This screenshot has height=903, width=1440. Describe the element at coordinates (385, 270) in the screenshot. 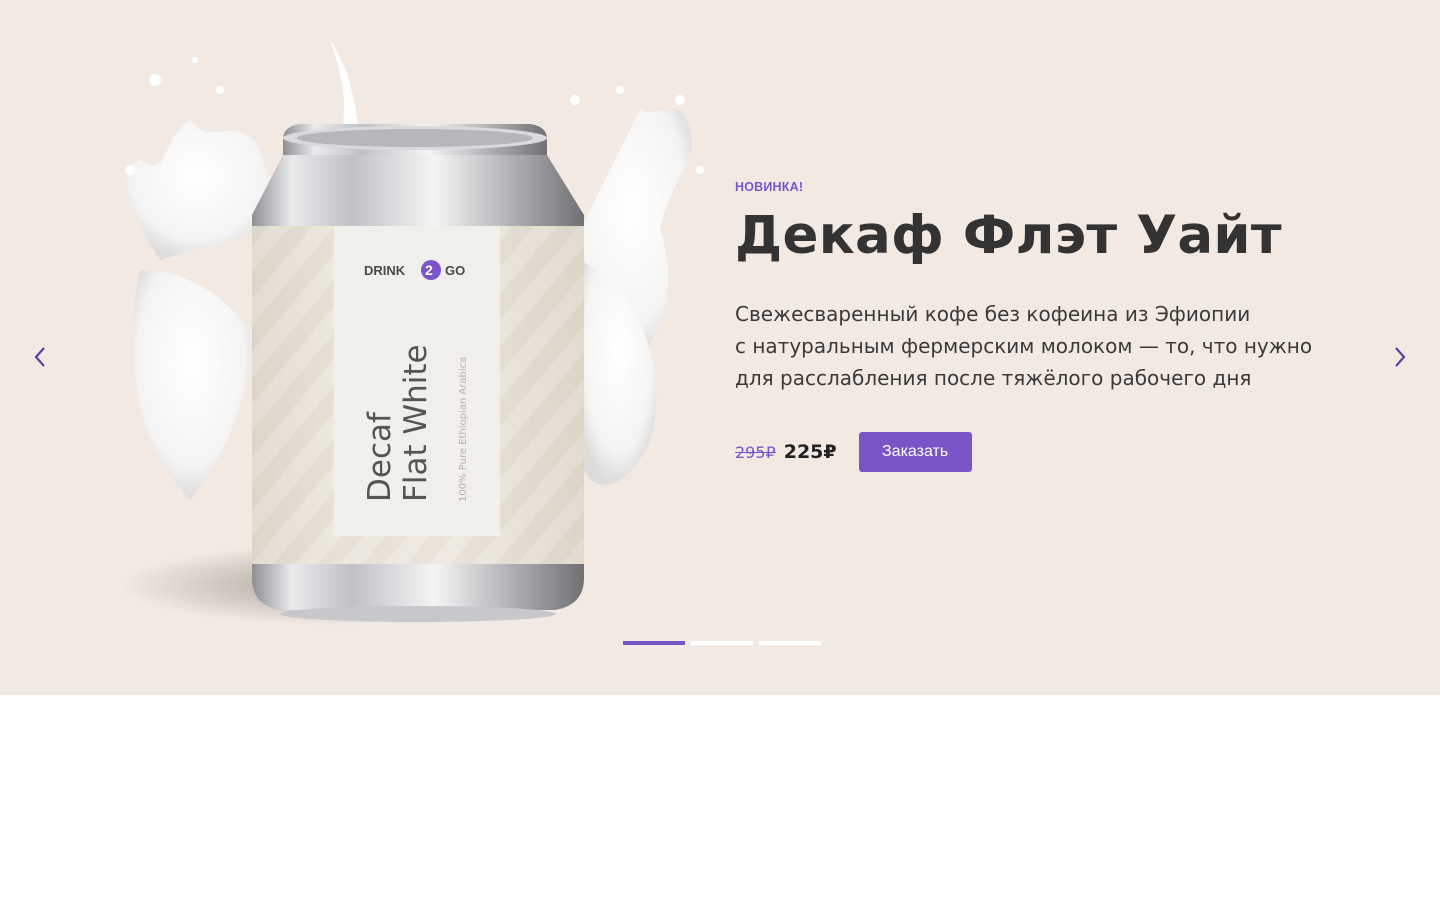

I see `can-brand-left: DRINK` at that location.